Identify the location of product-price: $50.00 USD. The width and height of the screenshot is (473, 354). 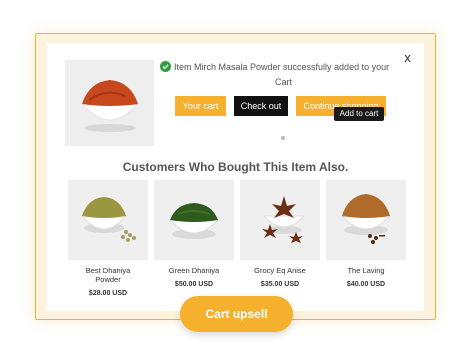
(194, 284).